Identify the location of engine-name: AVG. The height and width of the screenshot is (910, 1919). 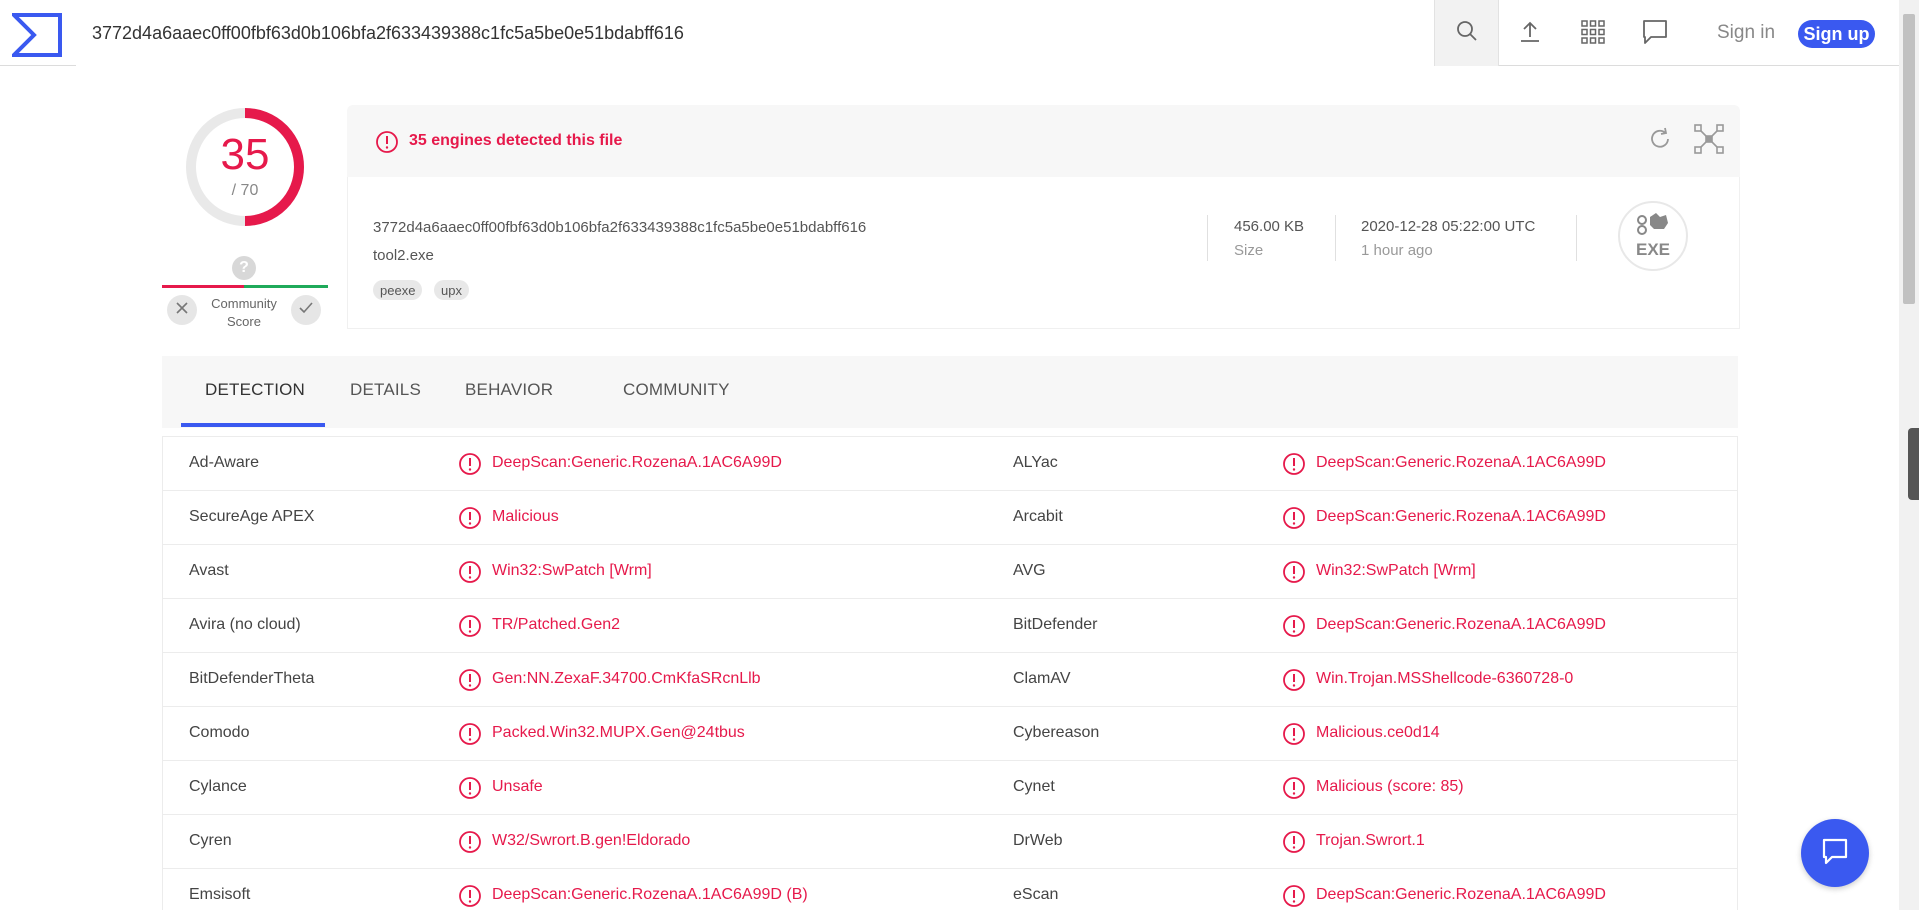
(1029, 570).